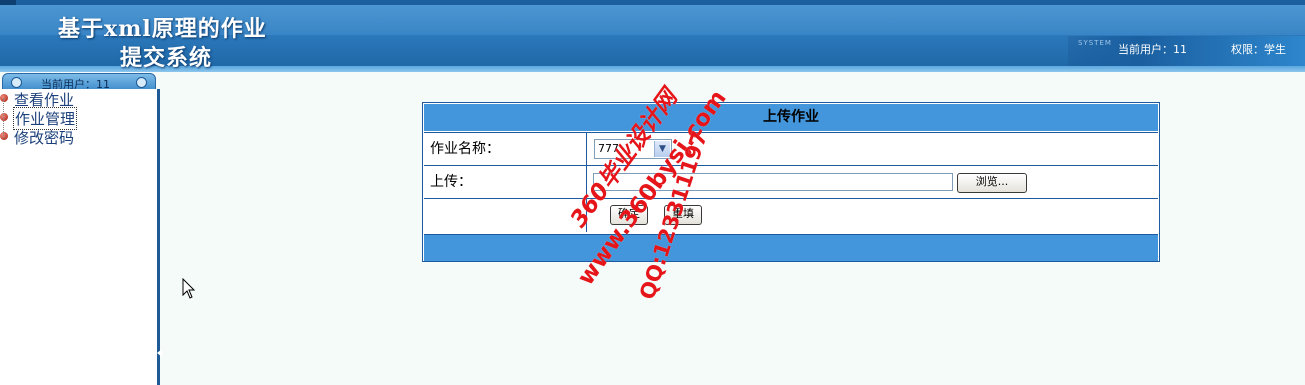 The height and width of the screenshot is (385, 1305). Describe the element at coordinates (791, 148) in the screenshot. I see `homework-name-row: 作业名称： 777 ▼` at that location.